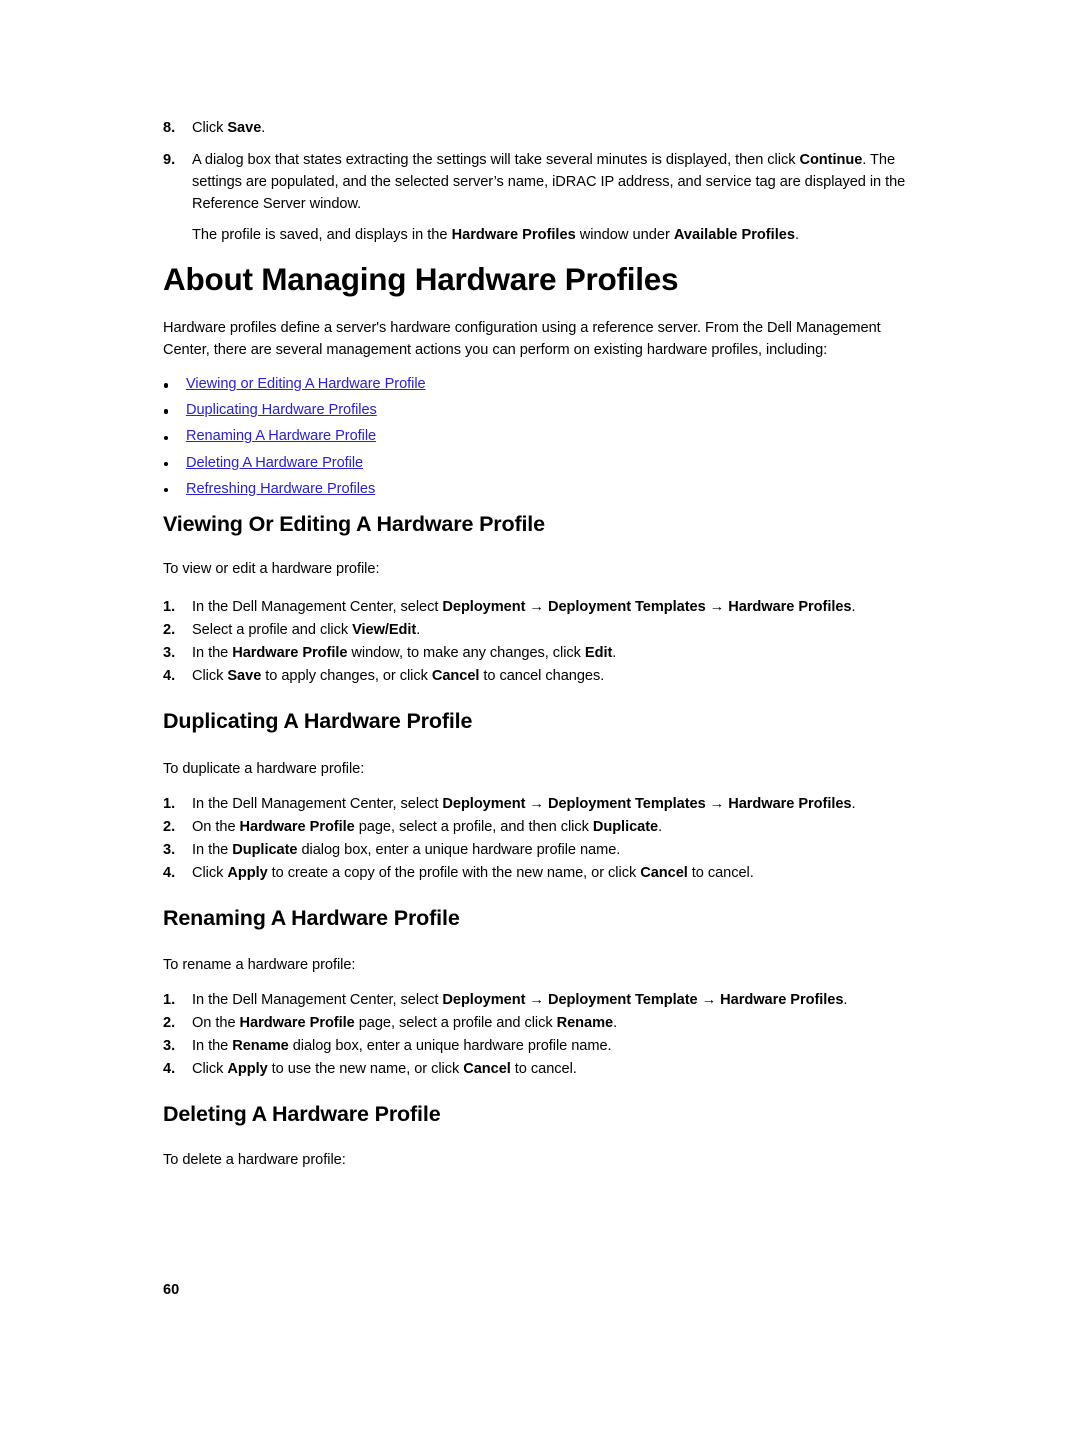  Describe the element at coordinates (272, 629) in the screenshot. I see `text-run: Select a profile and click` at that location.